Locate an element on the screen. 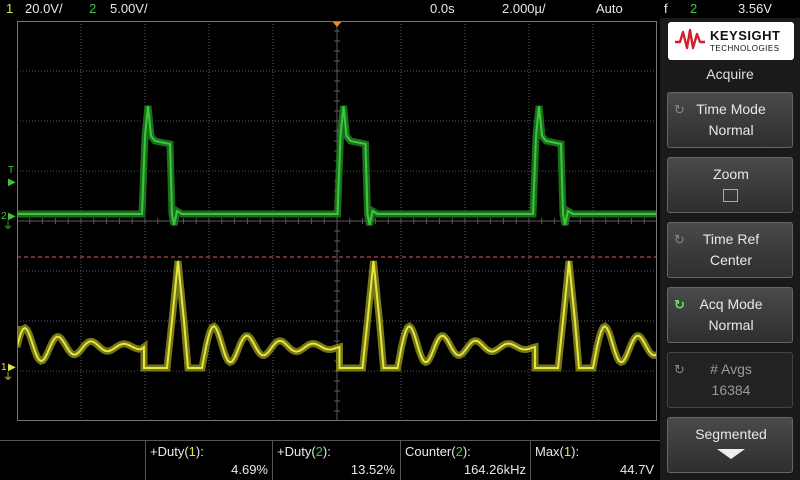  brand-subtitle: TECHNOLOGIES is located at coordinates (745, 48).